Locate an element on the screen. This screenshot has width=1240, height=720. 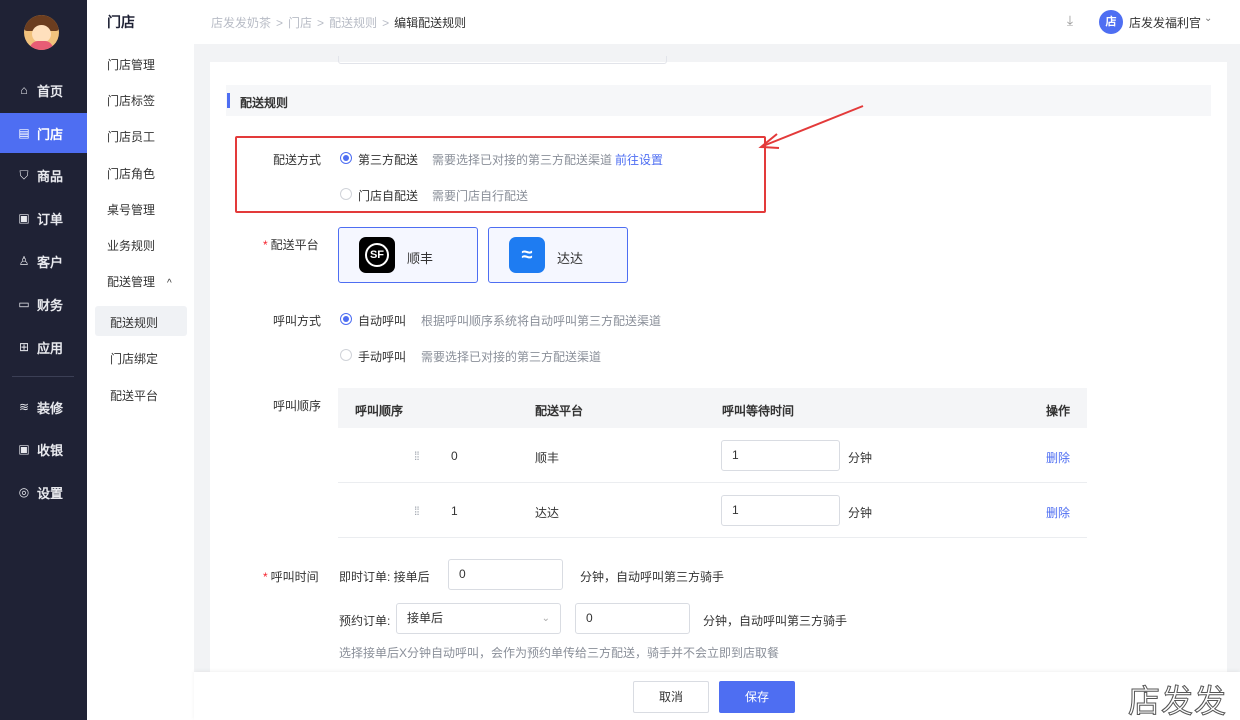
table-row: ⁞⁞ 1 达达 1 分钟 删除 is located at coordinates (712, 510).